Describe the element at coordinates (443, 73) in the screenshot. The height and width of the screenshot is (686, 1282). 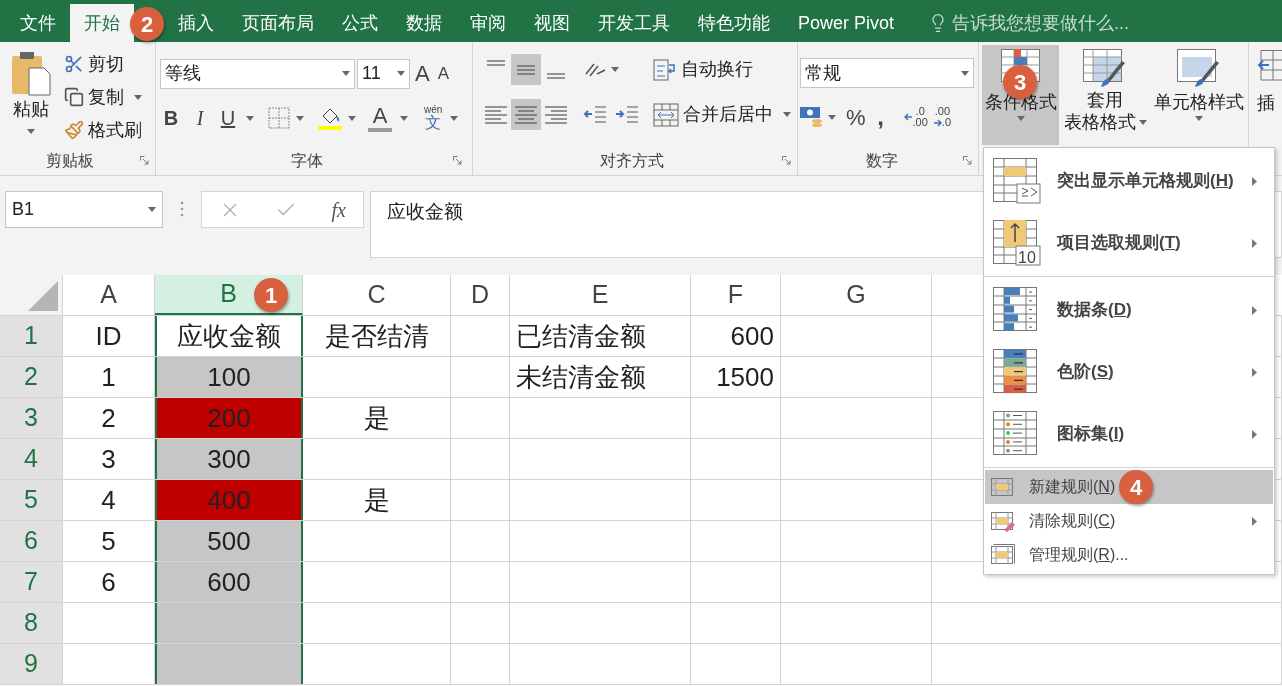
I see `shrink-font-button: A` at that location.